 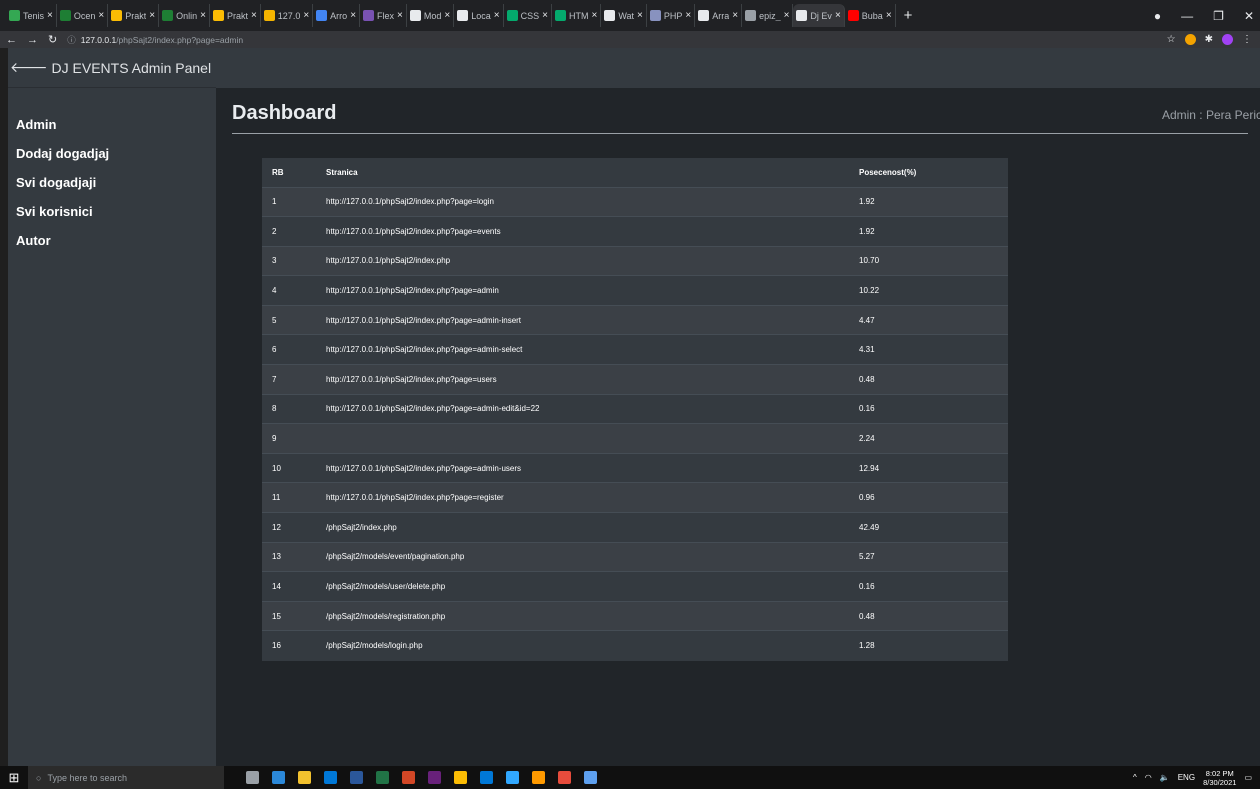 I want to click on brand-link: 🡐 DJ EVENTS Admin Panel, so click(x=112, y=68).